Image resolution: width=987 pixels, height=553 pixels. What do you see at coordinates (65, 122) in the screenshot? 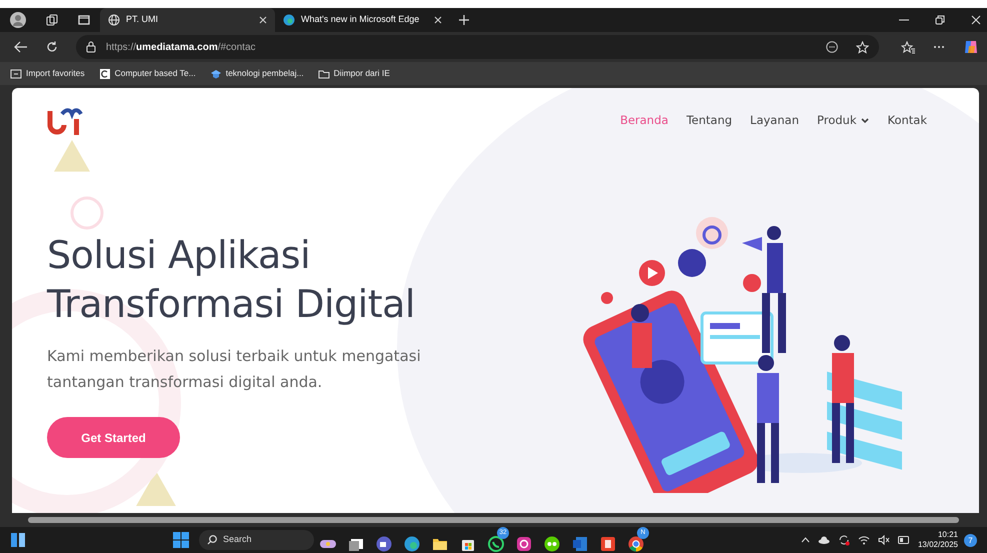
I see `logo-icon` at bounding box center [65, 122].